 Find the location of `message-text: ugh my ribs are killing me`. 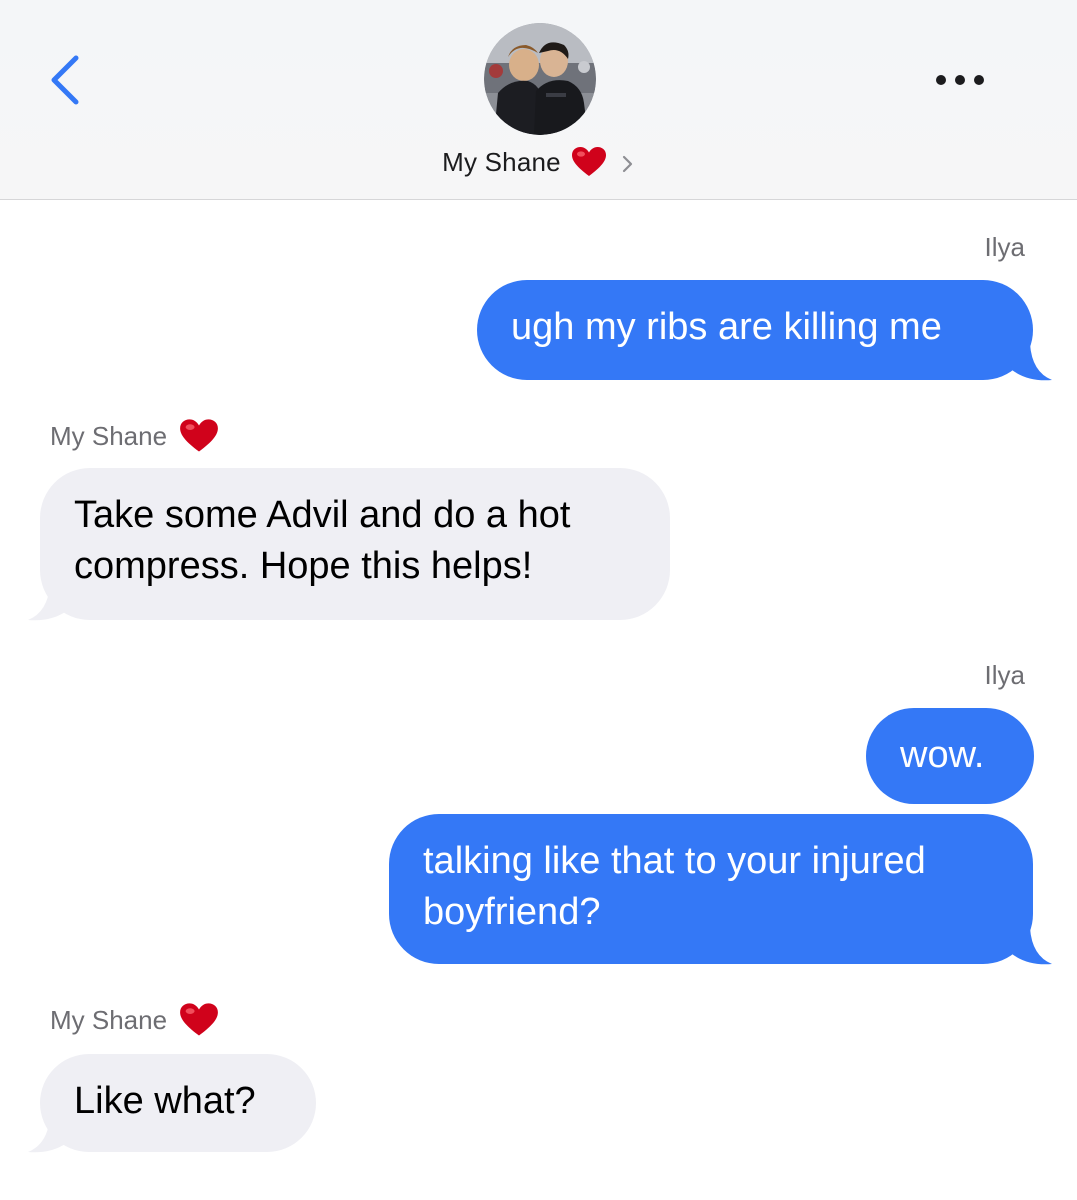

message-text: ugh my ribs are killing me is located at coordinates (726, 327).